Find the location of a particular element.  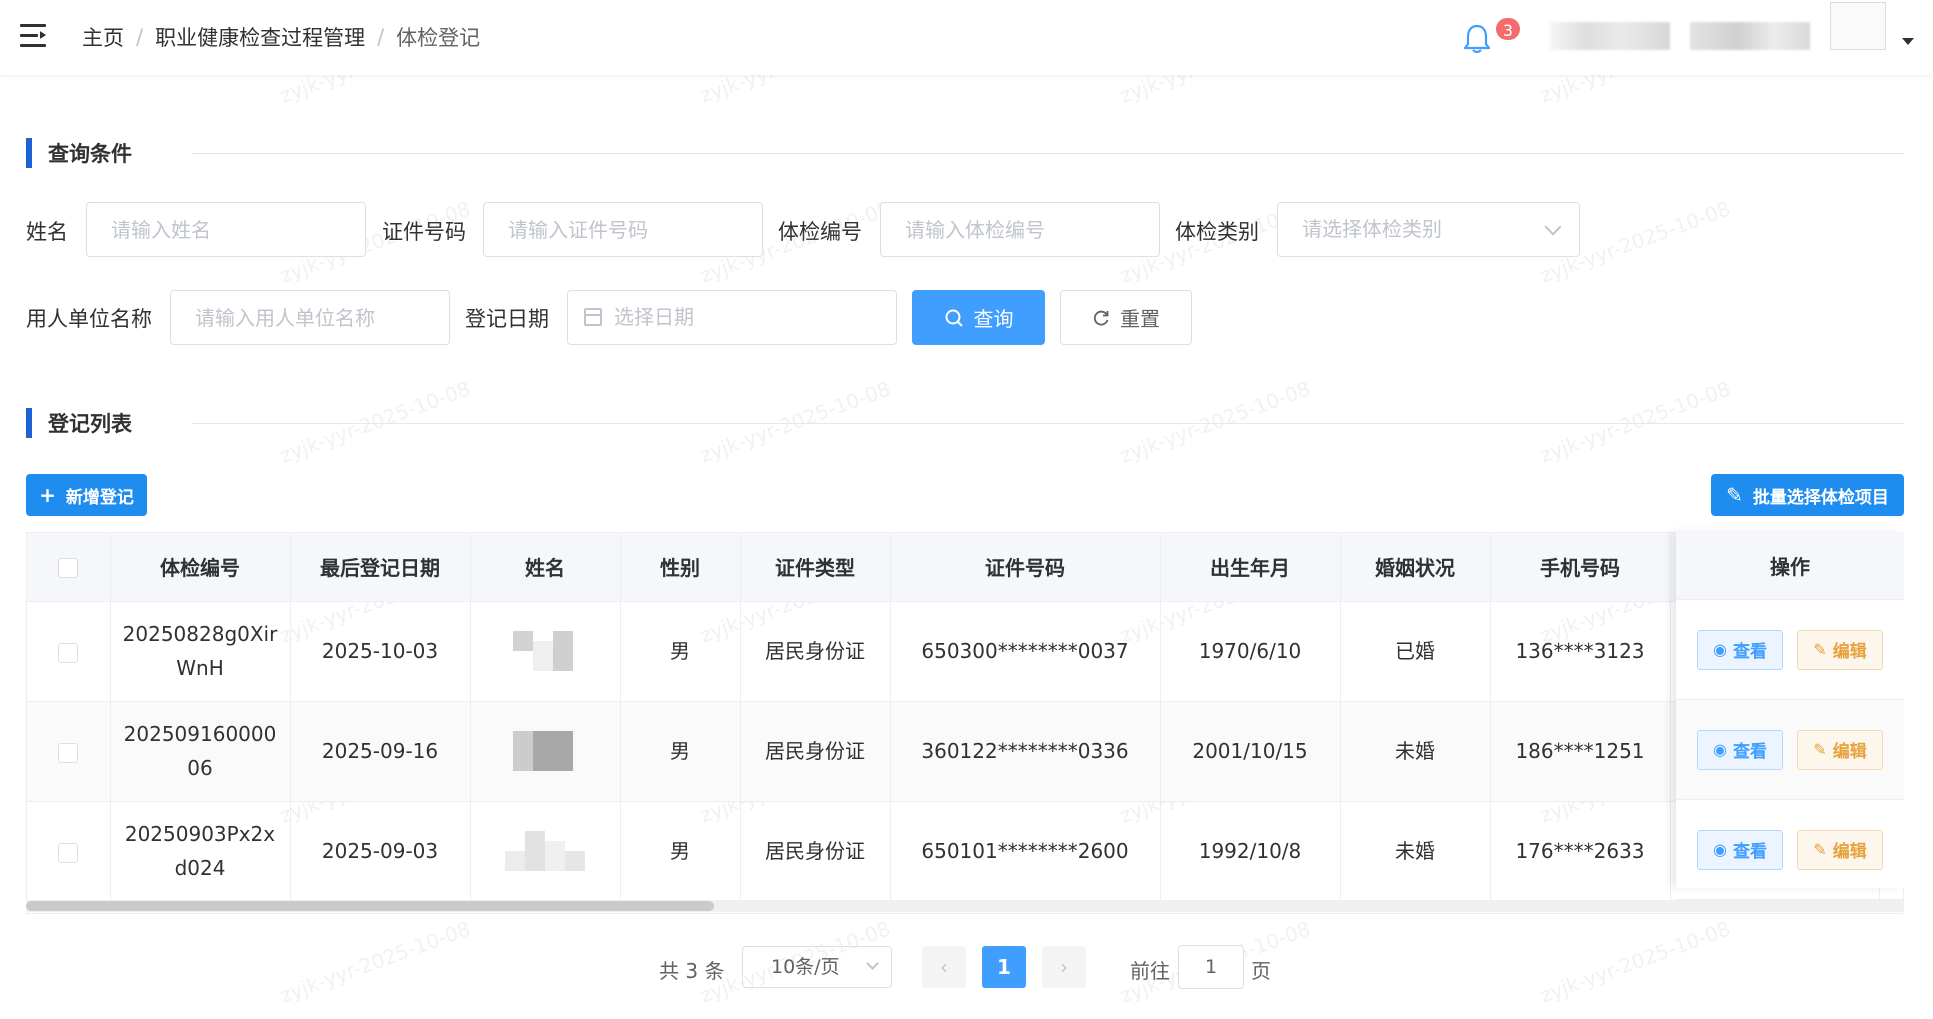

column-header: 体检编号 is located at coordinates (200, 567).